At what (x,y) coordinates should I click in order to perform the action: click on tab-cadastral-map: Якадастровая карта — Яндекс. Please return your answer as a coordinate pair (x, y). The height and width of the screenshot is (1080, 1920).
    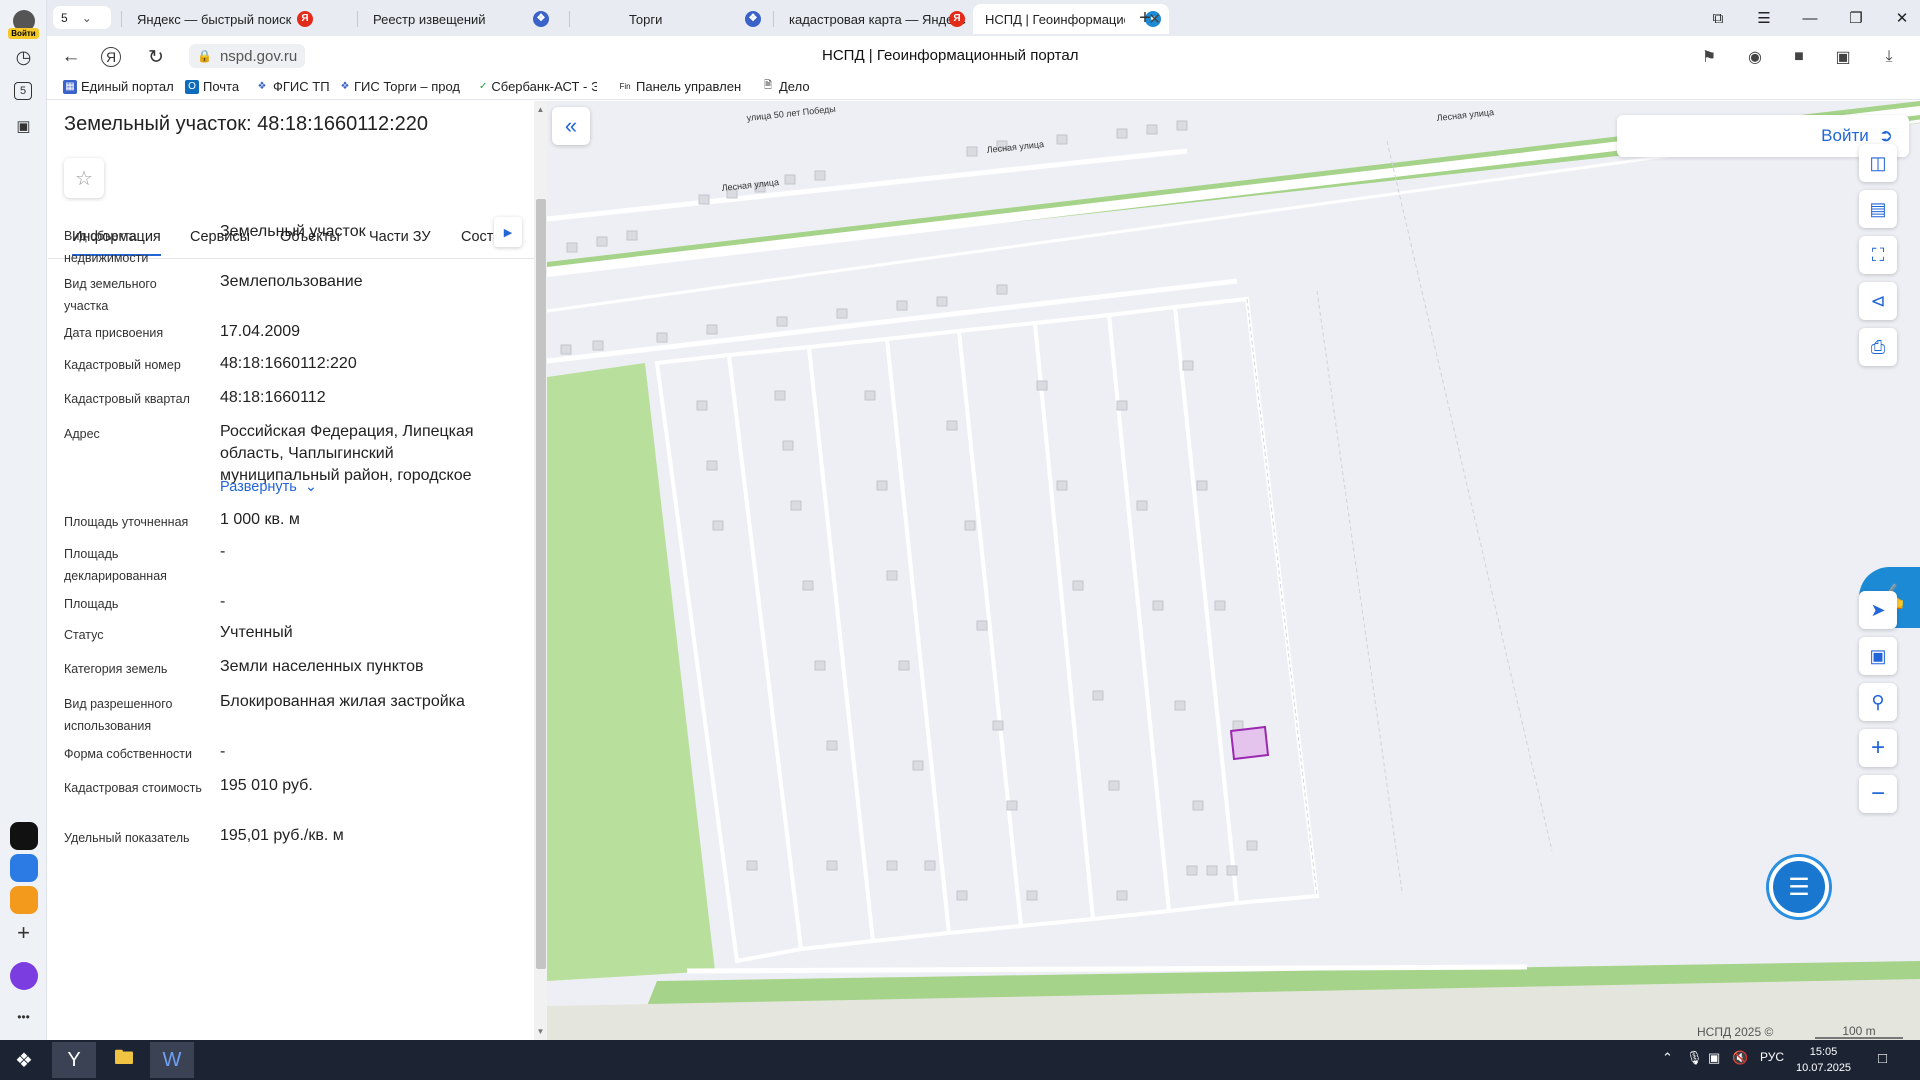
    Looking at the image, I should click on (875, 19).